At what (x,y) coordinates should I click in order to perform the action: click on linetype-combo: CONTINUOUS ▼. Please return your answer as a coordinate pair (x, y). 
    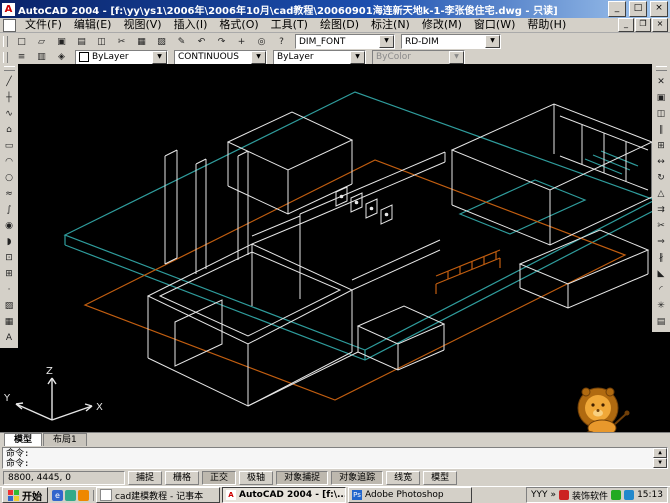
    Looking at the image, I should click on (220, 57).